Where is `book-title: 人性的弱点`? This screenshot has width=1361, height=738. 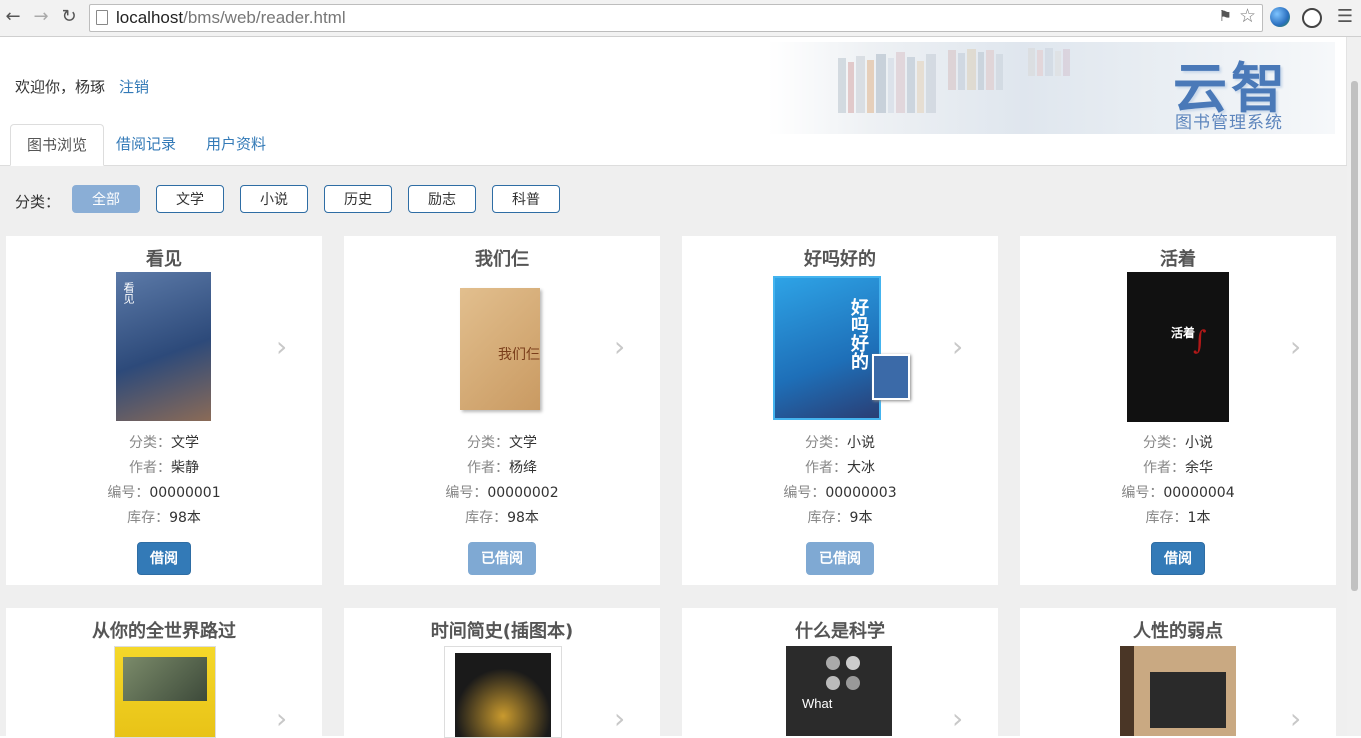 book-title: 人性的弱点 is located at coordinates (1178, 630).